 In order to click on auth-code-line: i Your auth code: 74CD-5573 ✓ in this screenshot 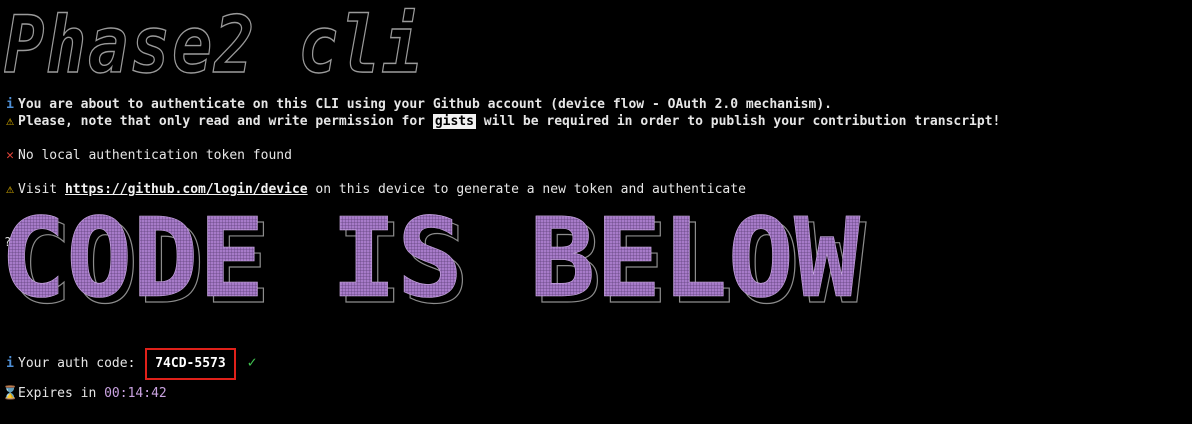, I will do `click(129, 364)`.